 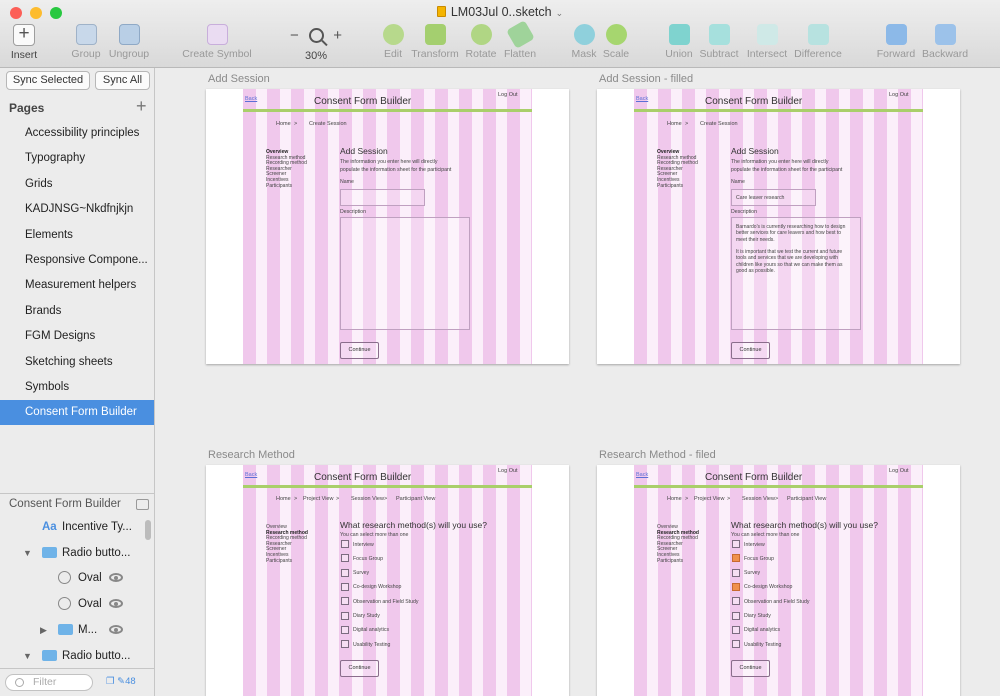 I want to click on page-item: Symbols, so click(x=77, y=387).